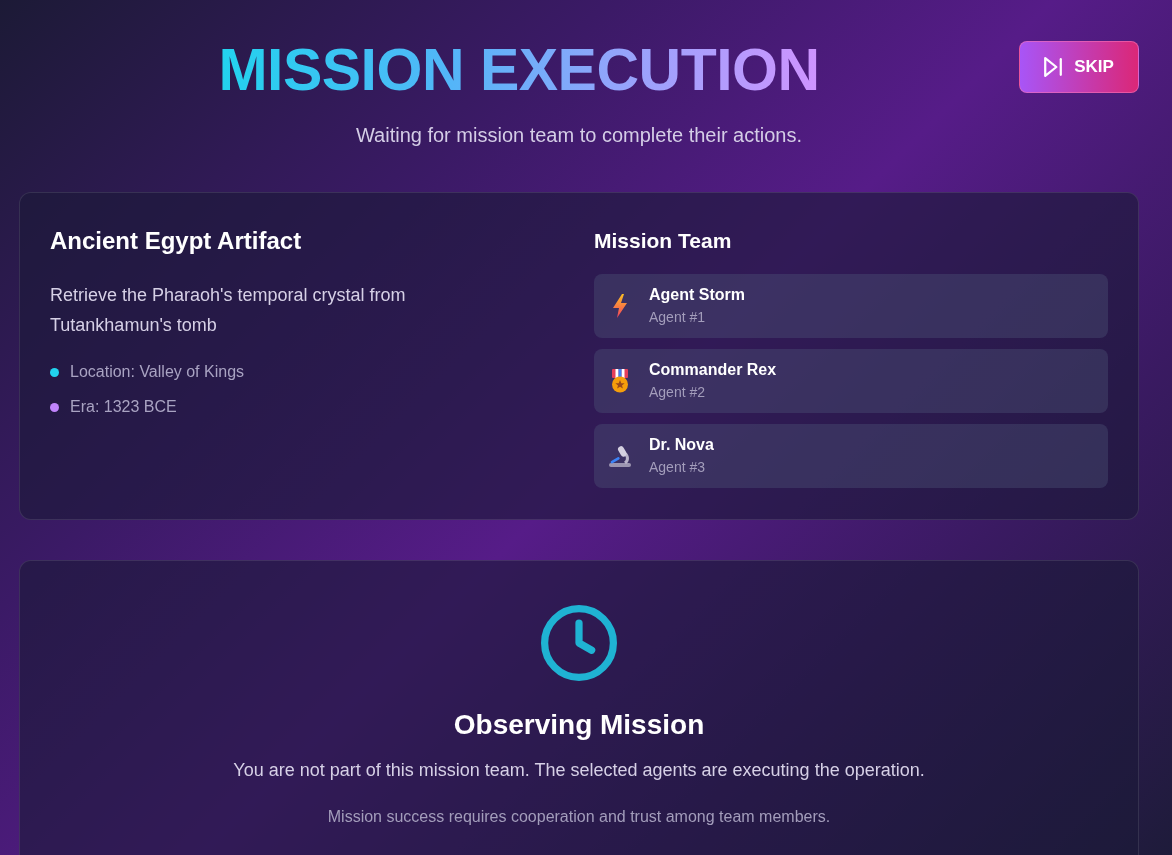 The height and width of the screenshot is (855, 1172). I want to click on team-heading: Mission Team, so click(663, 241).